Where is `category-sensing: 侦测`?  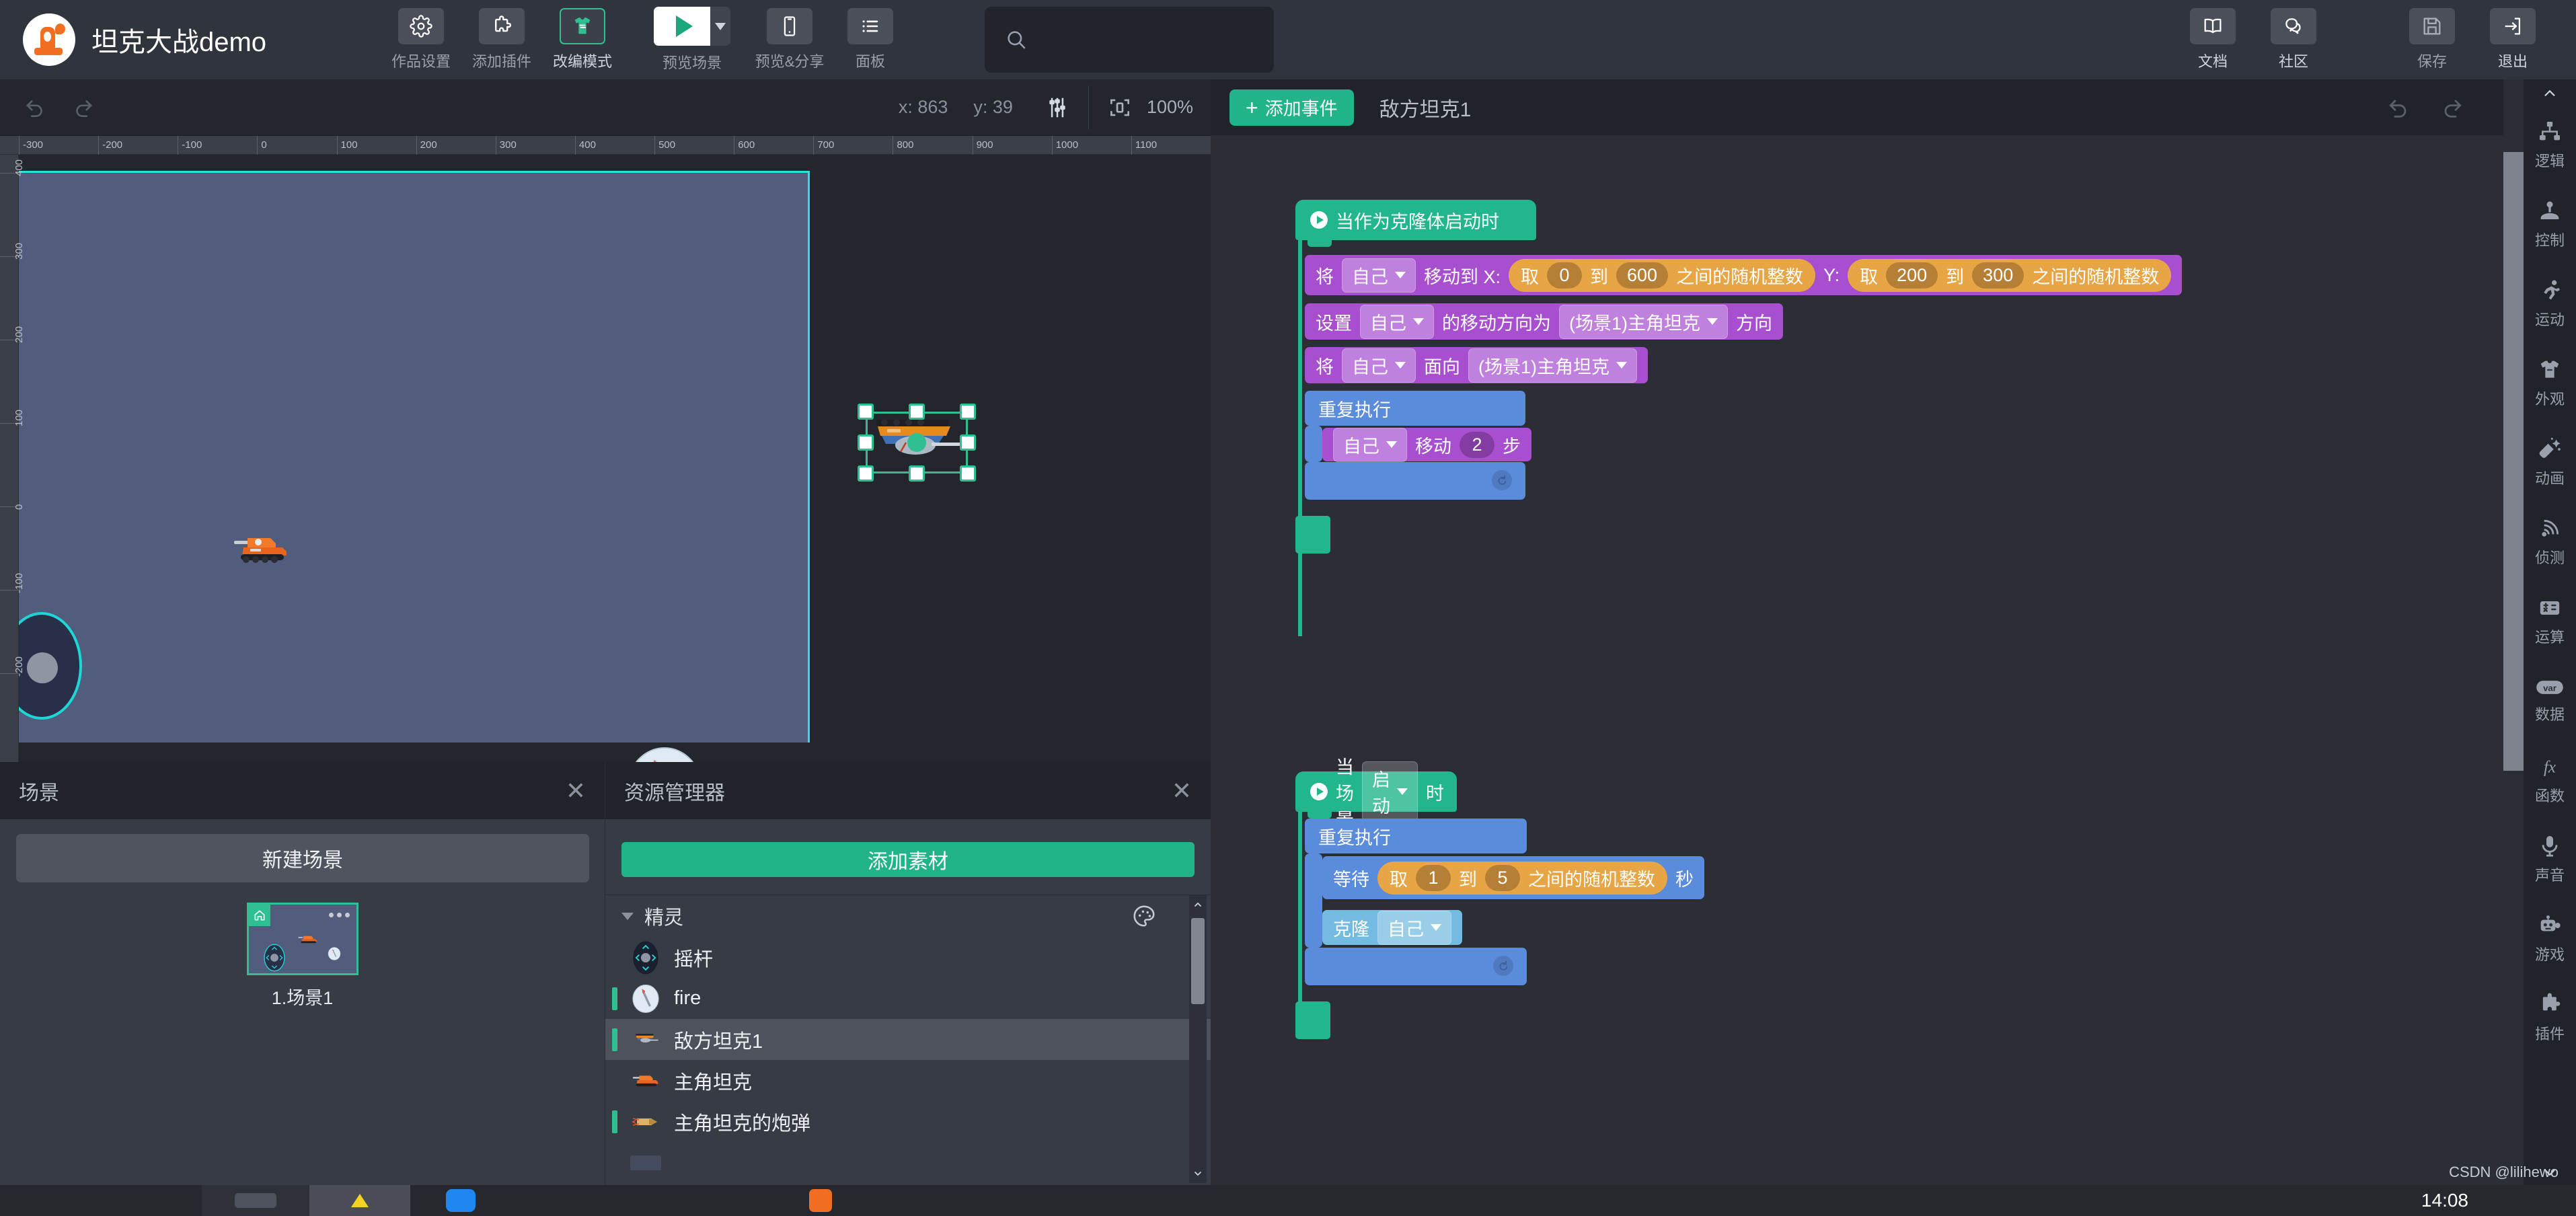 category-sensing: 侦测 is located at coordinates (2550, 541).